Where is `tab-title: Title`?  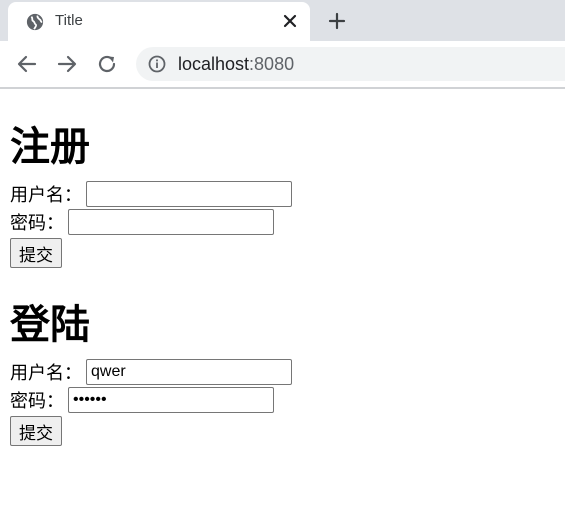
tab-title: Title is located at coordinates (69, 20).